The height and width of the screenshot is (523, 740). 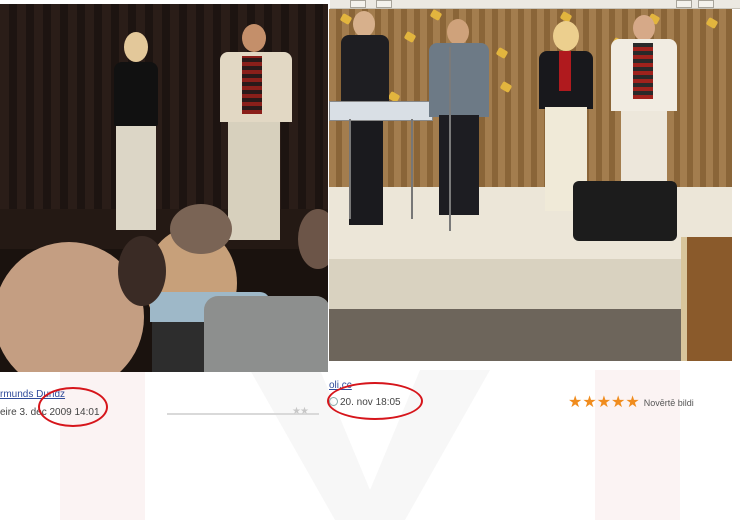 What do you see at coordinates (644, 101) in the screenshot?
I see `singer-white-jacket` at bounding box center [644, 101].